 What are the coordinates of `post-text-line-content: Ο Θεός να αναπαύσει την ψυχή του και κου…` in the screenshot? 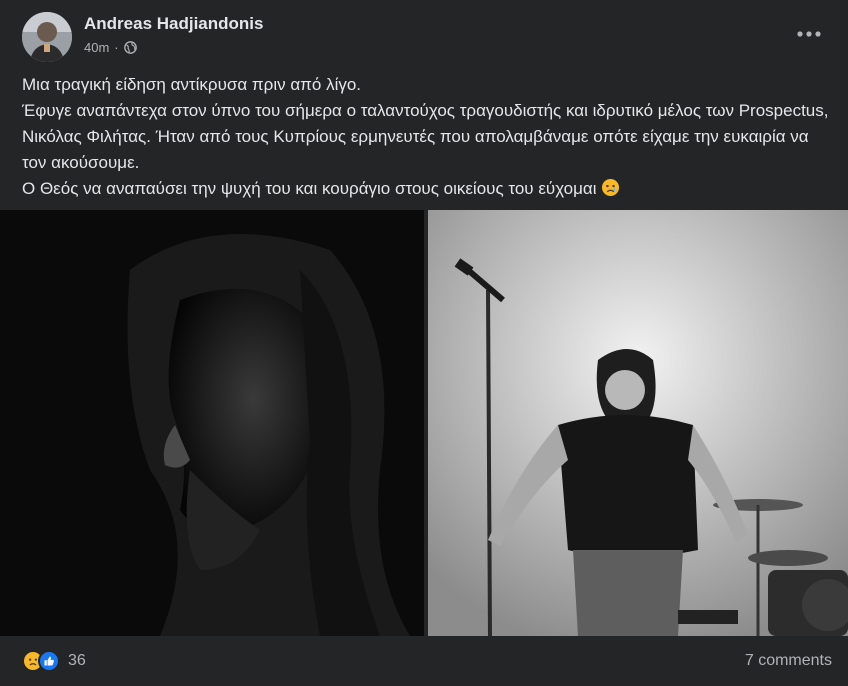 It's located at (309, 188).